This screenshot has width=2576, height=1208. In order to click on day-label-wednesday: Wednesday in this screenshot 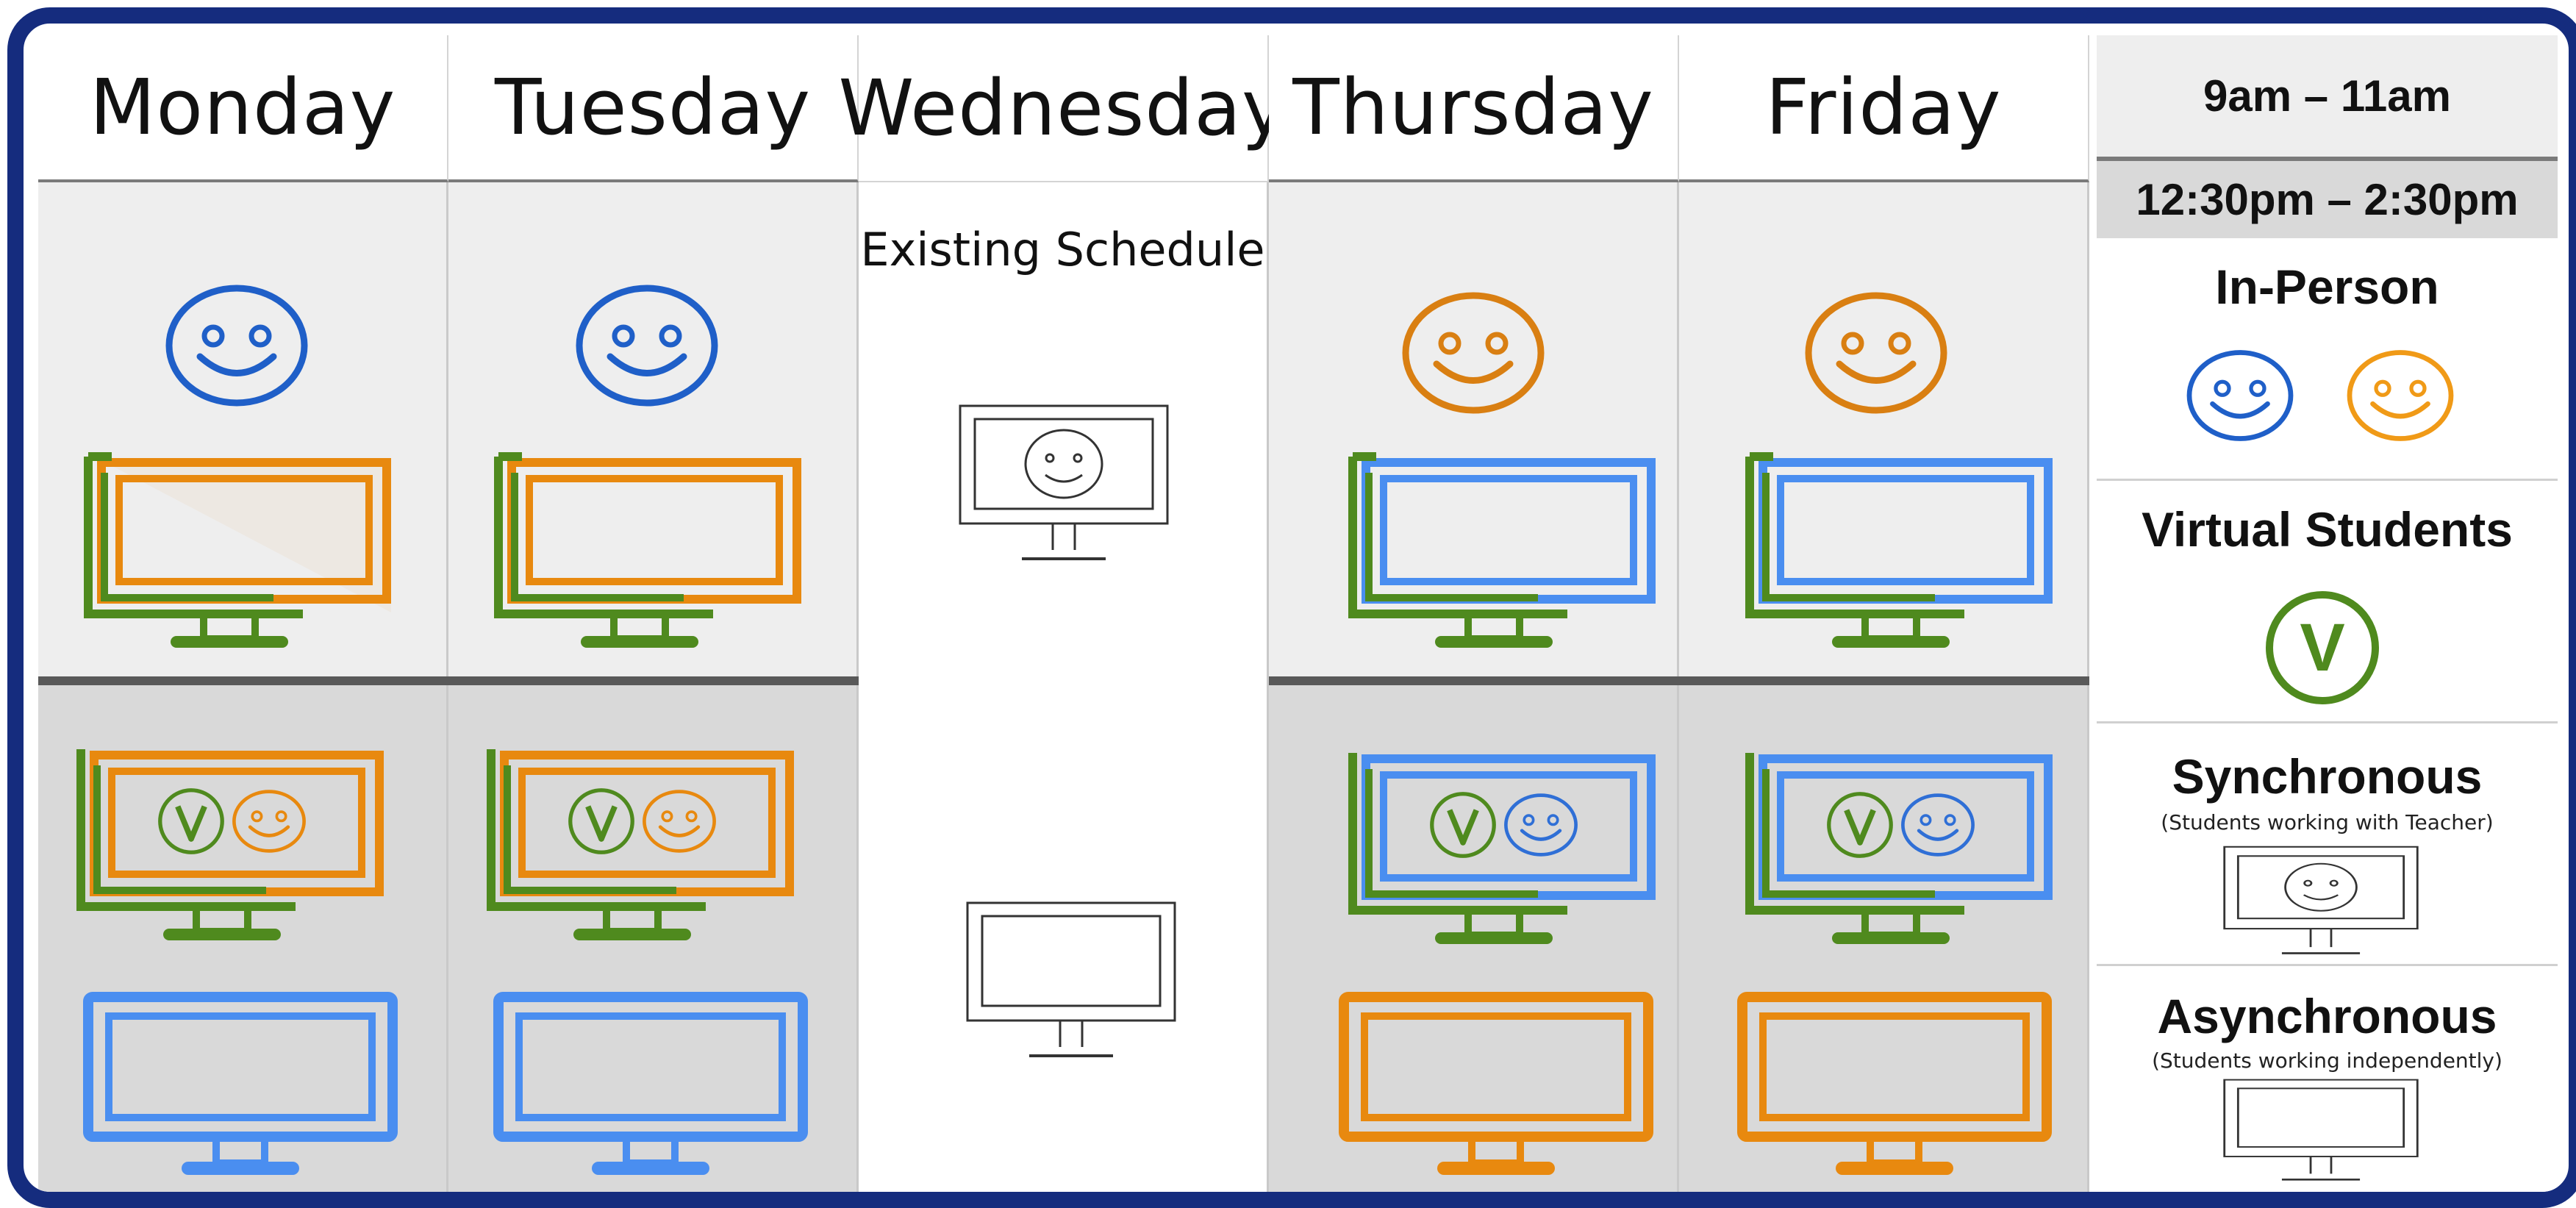, I will do `click(1063, 108)`.